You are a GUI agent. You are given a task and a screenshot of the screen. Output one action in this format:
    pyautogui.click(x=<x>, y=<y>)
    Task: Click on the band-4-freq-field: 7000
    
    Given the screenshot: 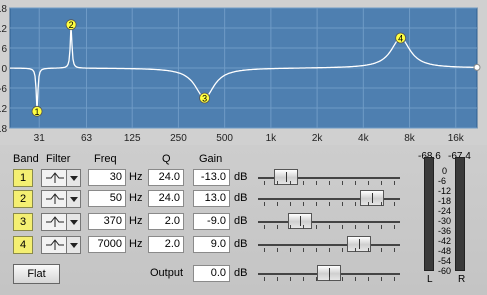 What is the action you would take?
    pyautogui.click(x=107, y=244)
    